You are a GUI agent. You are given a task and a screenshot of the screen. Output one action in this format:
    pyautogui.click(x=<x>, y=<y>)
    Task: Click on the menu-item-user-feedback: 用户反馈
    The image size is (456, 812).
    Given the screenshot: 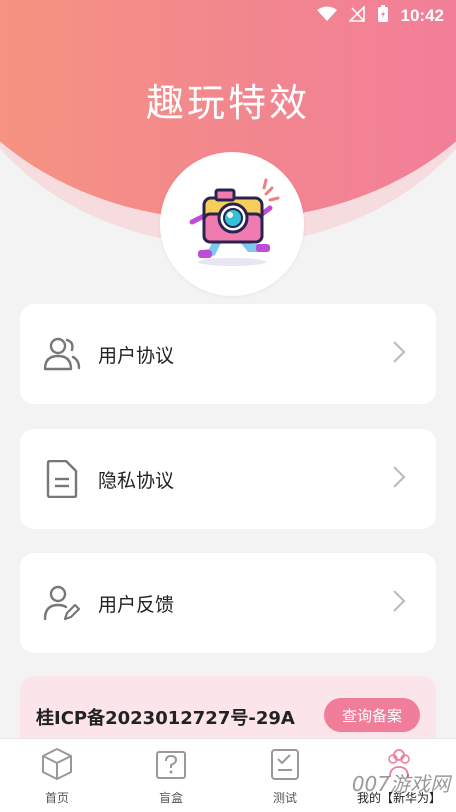 What is the action you would take?
    pyautogui.click(x=228, y=603)
    